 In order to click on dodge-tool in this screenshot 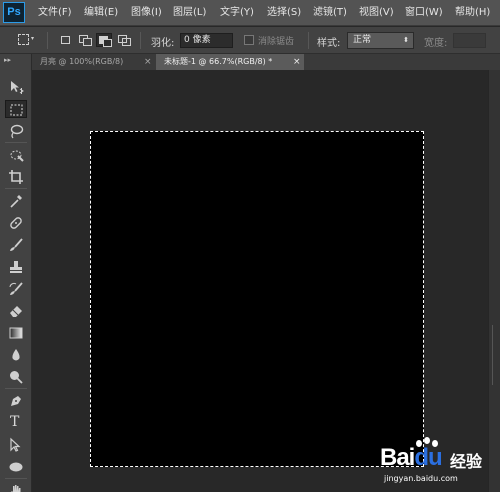, I will do `click(16, 377)`.